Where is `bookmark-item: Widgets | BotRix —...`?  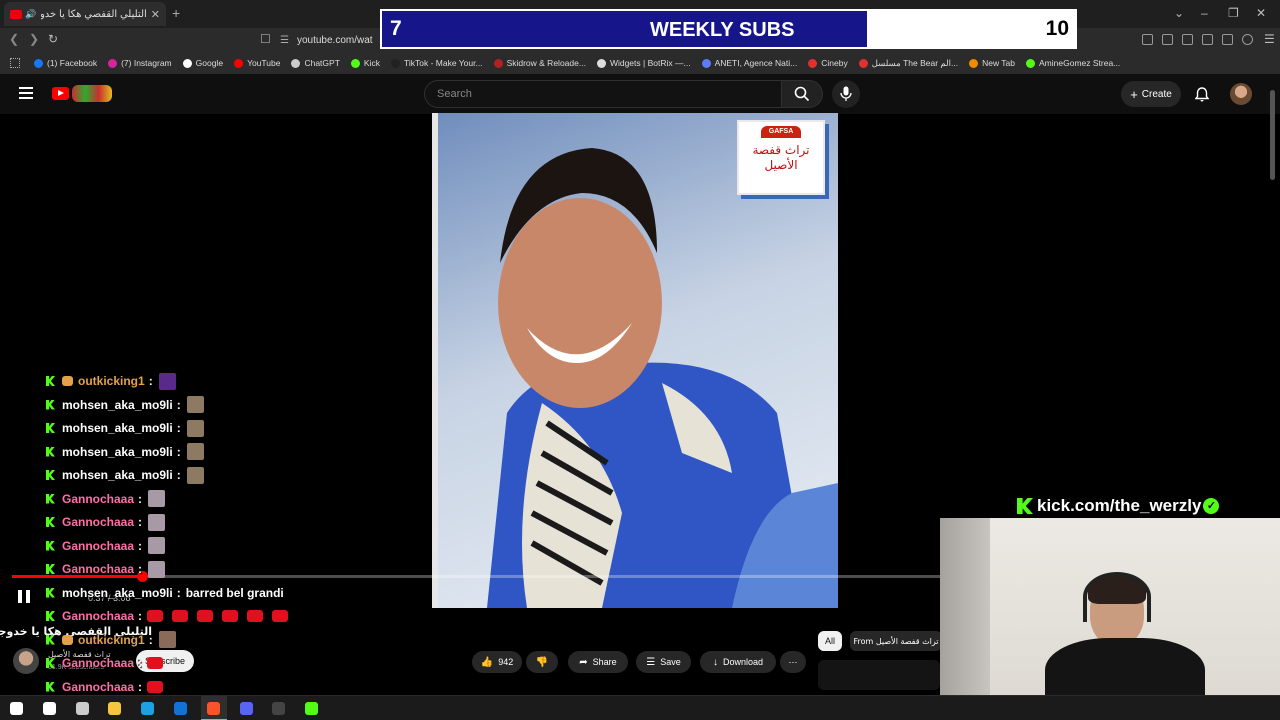 bookmark-item: Widgets | BotRix —... is located at coordinates (643, 63).